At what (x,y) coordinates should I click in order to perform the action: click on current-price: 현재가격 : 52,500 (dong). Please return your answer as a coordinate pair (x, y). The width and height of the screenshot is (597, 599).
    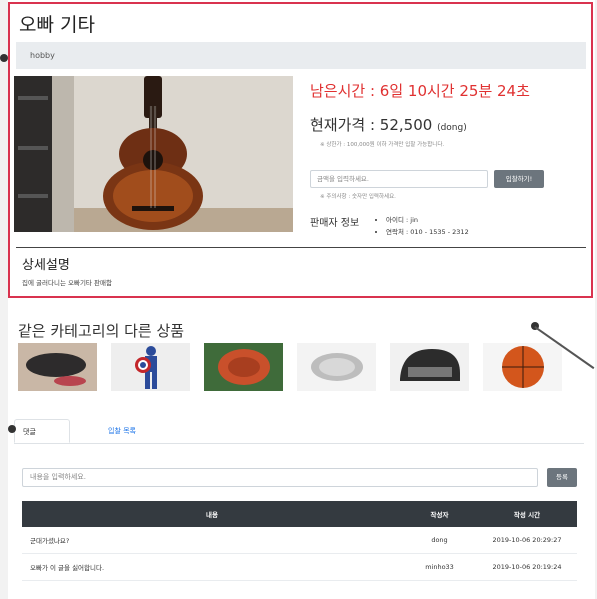
    Looking at the image, I should click on (388, 124).